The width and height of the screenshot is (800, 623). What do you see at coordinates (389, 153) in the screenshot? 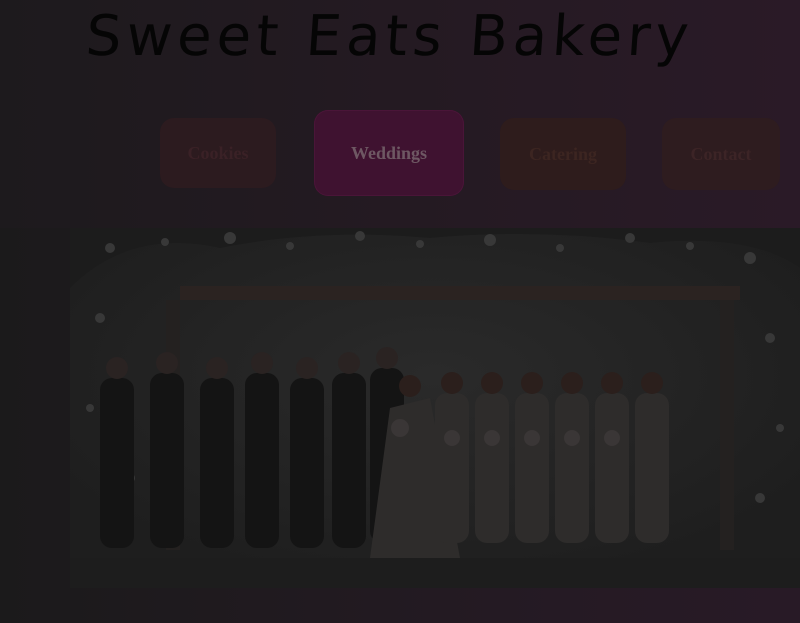
I see `nav-weddings-button: Weddings` at bounding box center [389, 153].